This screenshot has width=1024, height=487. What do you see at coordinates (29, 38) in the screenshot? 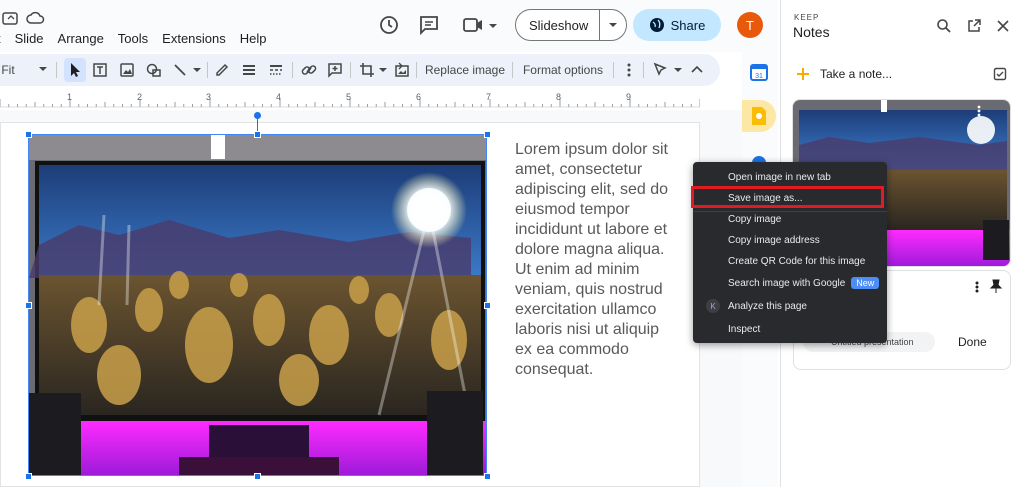
I see `menu-item-slide: Slide` at bounding box center [29, 38].